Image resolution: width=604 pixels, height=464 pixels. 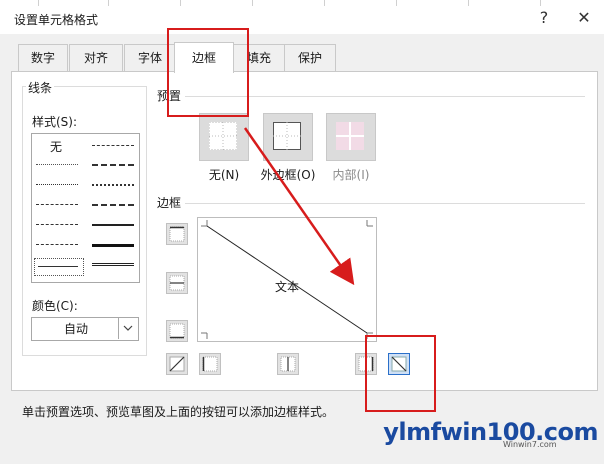 What do you see at coordinates (530, 444) in the screenshot?
I see `watermark-small: Winwin7.com` at bounding box center [530, 444].